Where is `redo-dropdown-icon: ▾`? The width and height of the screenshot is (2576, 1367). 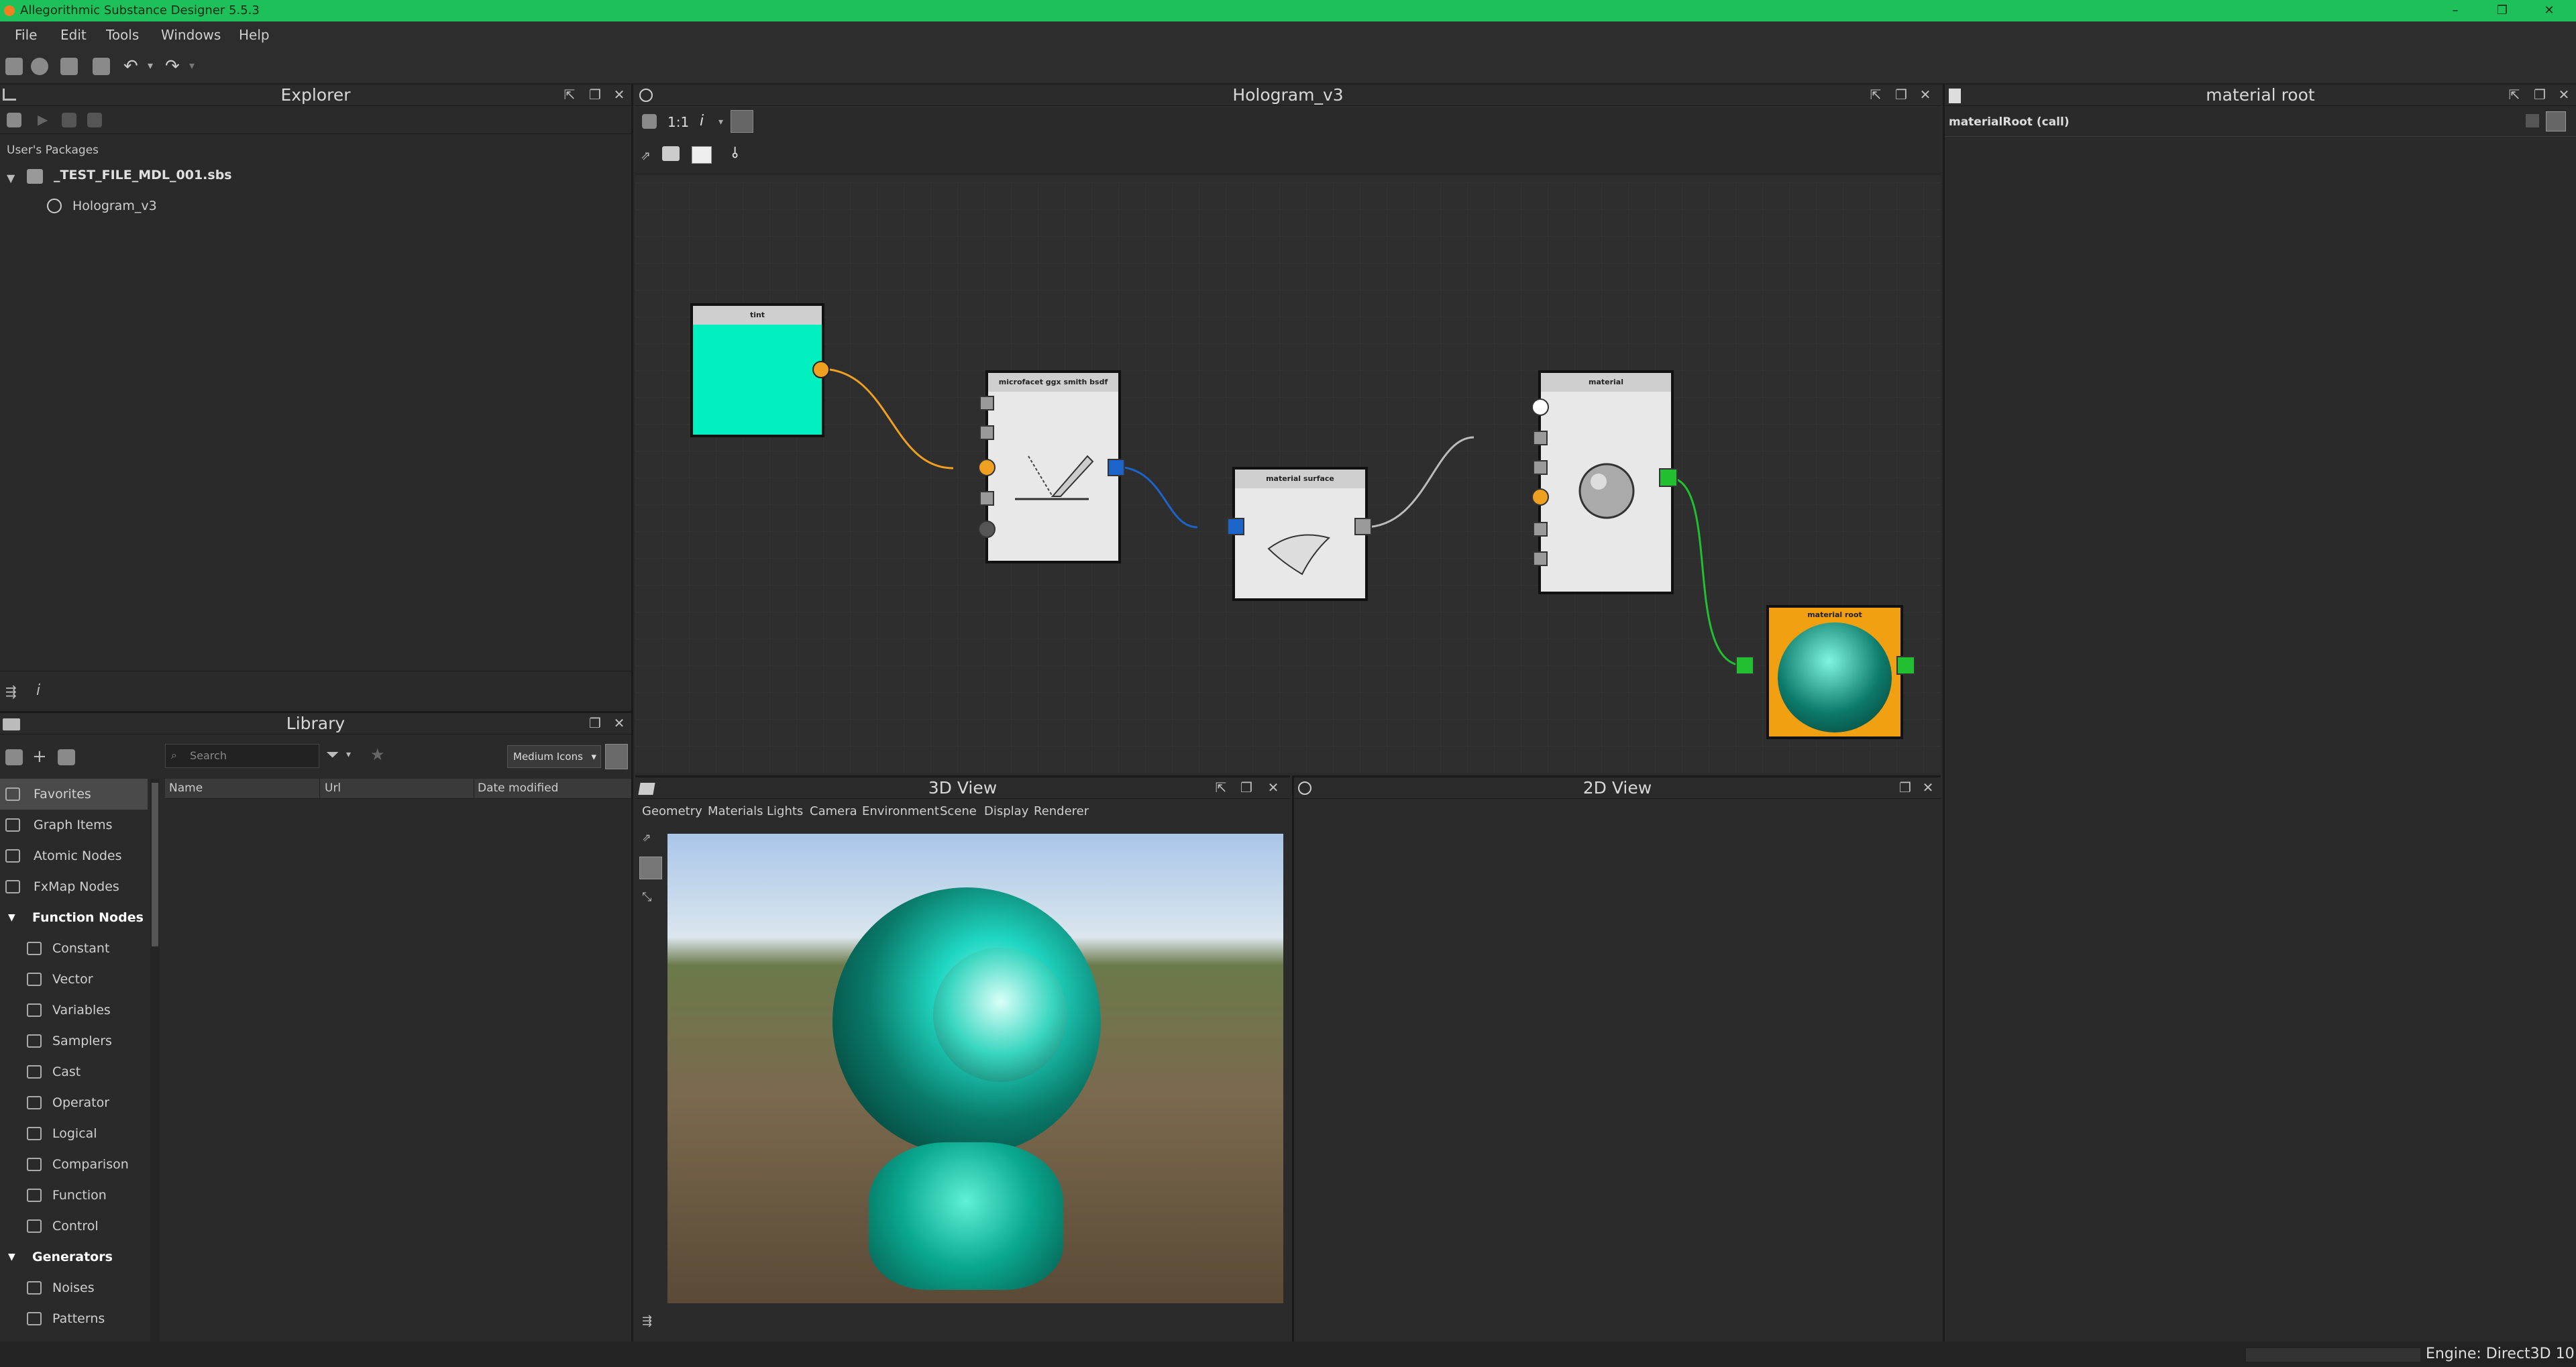 redo-dropdown-icon: ▾ is located at coordinates (192, 66).